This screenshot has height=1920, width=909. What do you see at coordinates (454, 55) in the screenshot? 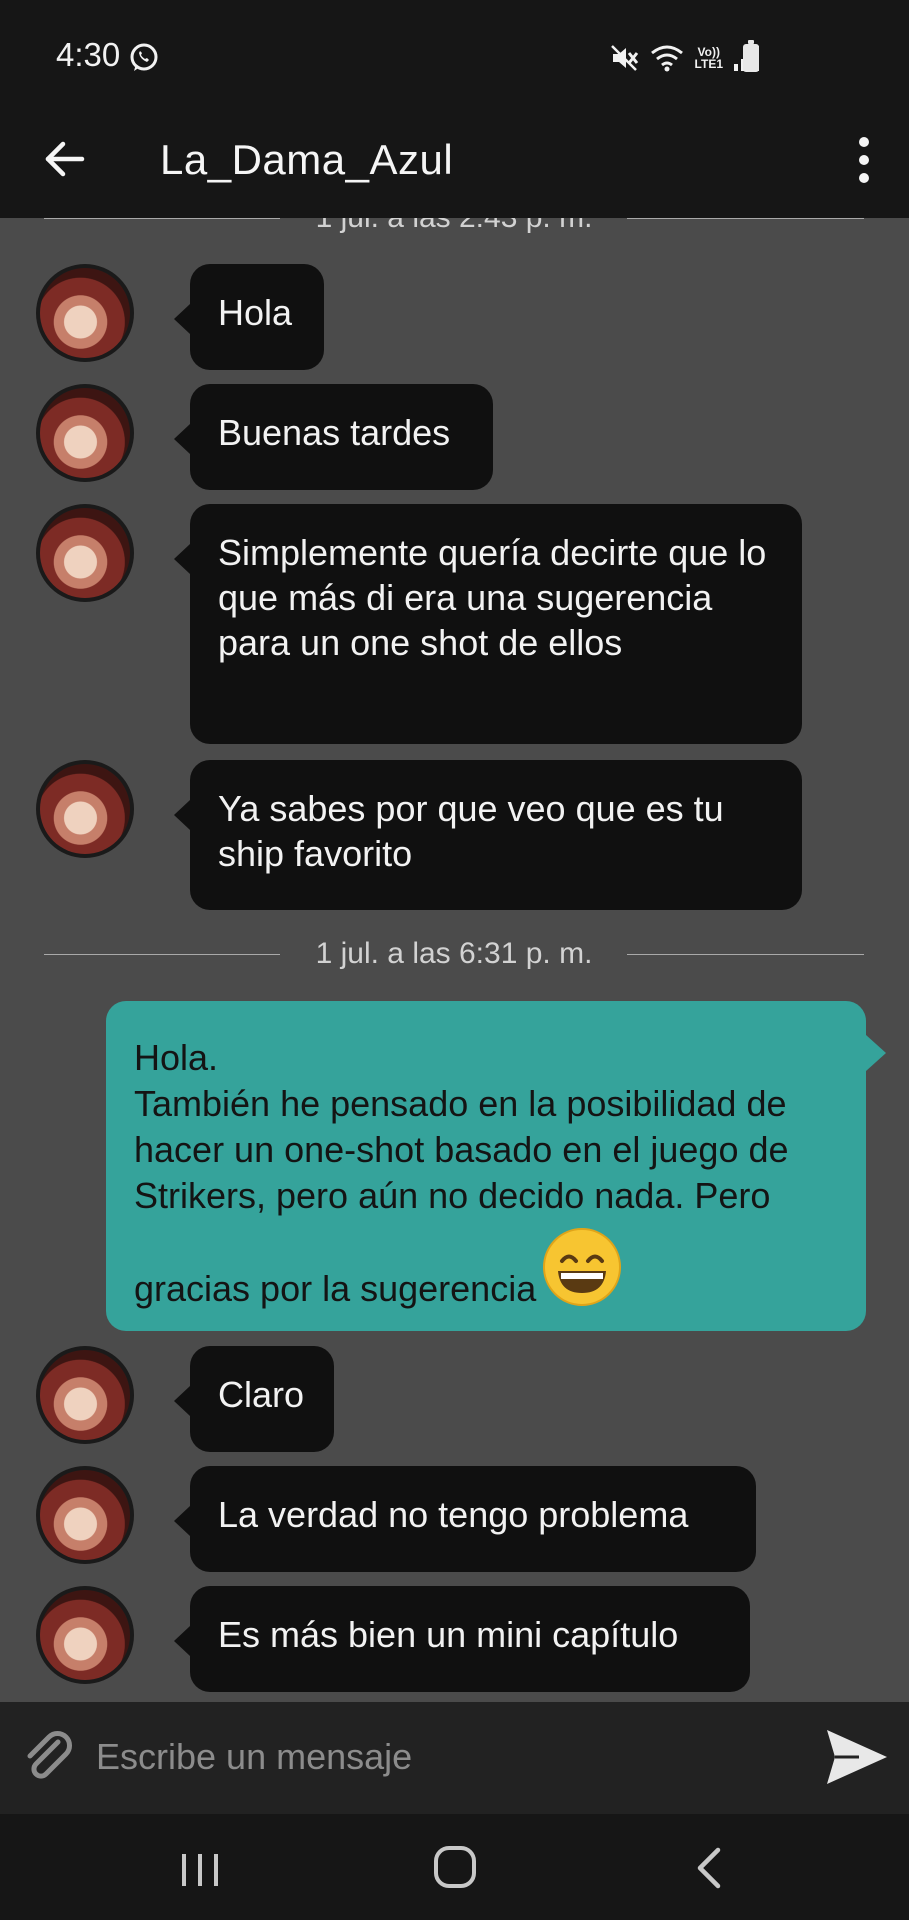
I see `status-bar: 4:30 Vo)) LTE1` at bounding box center [454, 55].